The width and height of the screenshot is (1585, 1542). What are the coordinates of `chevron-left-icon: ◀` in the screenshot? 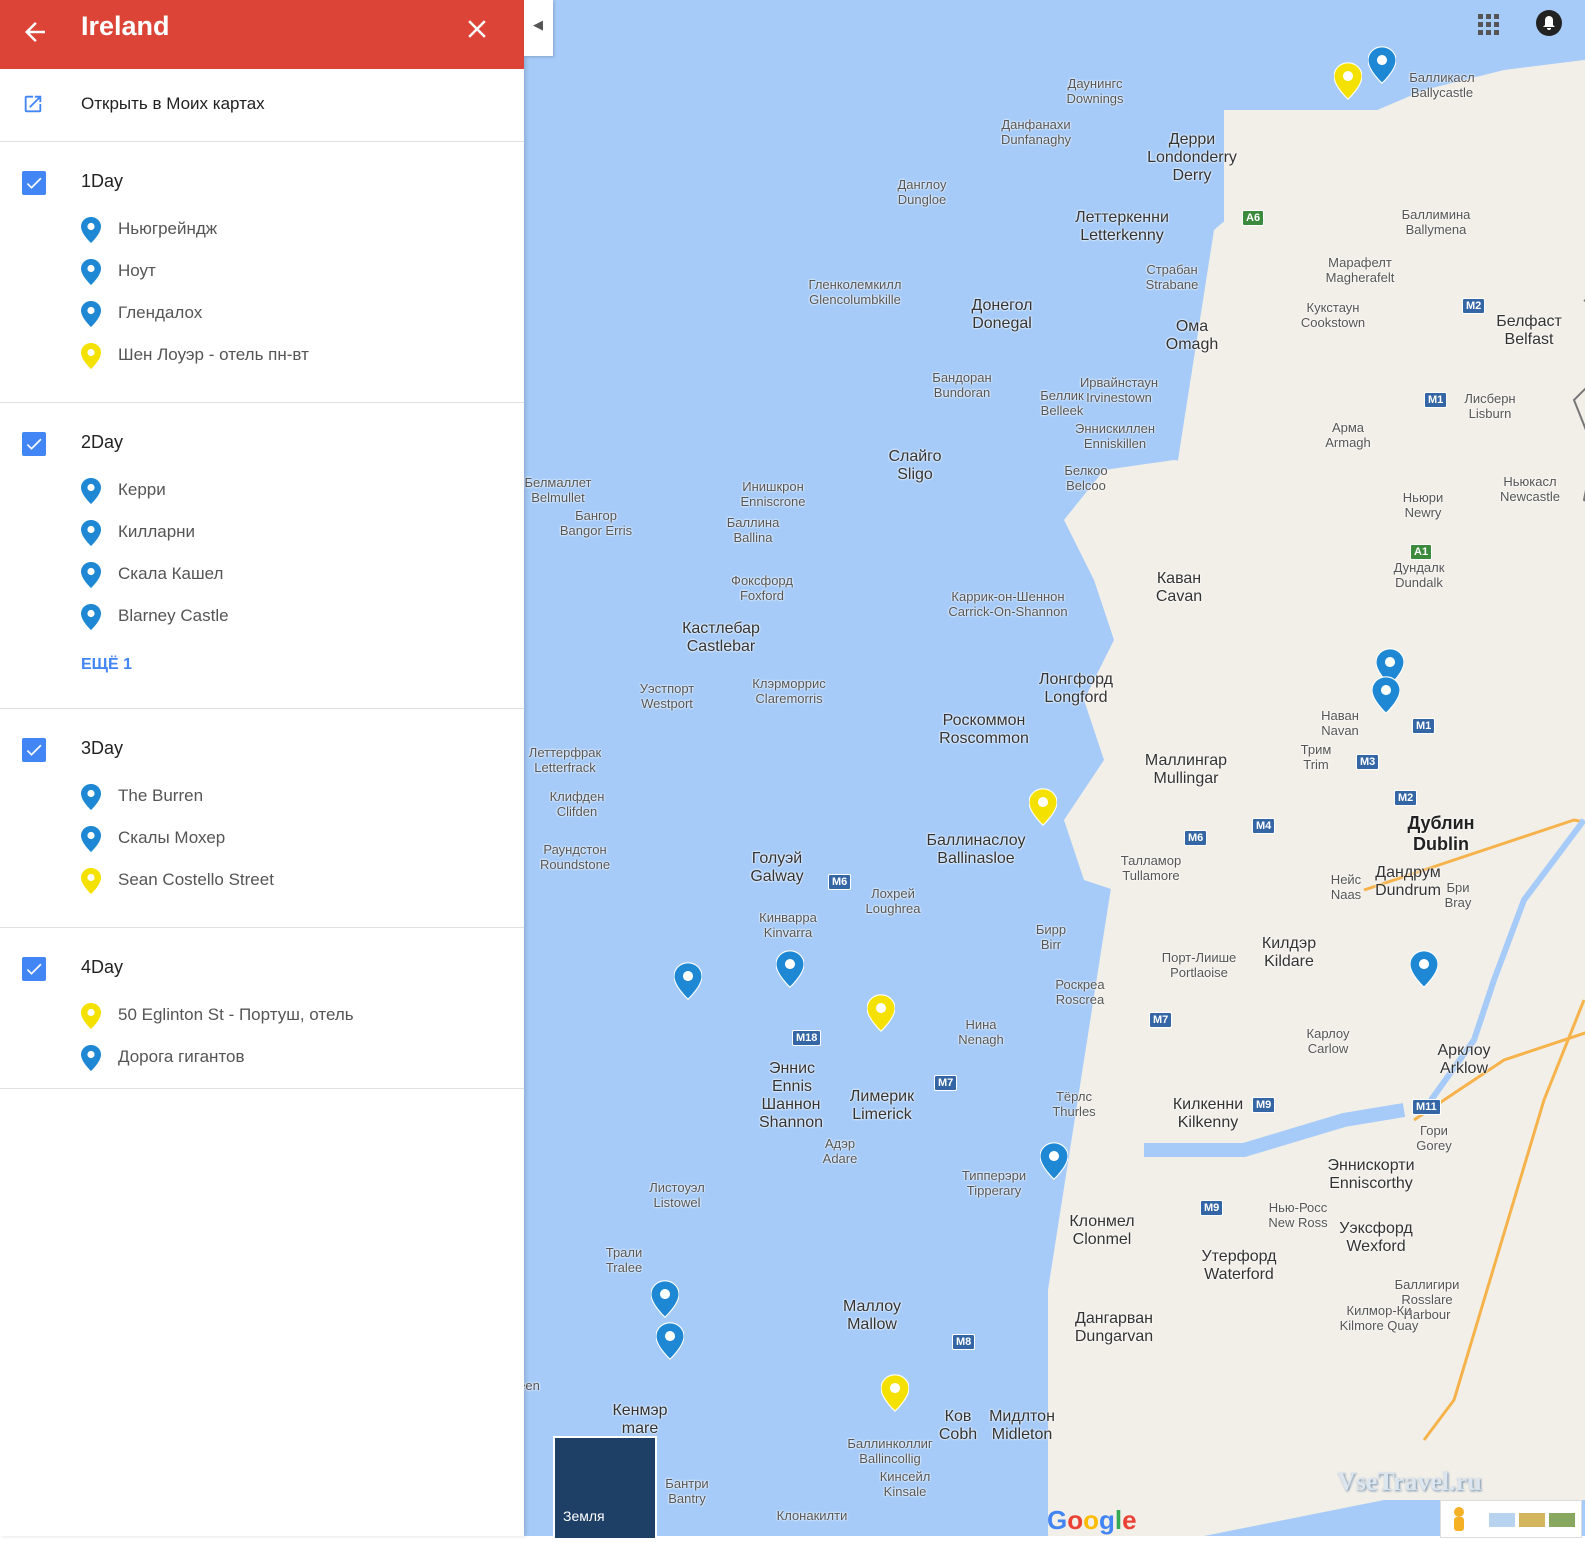 It's located at (538, 24).